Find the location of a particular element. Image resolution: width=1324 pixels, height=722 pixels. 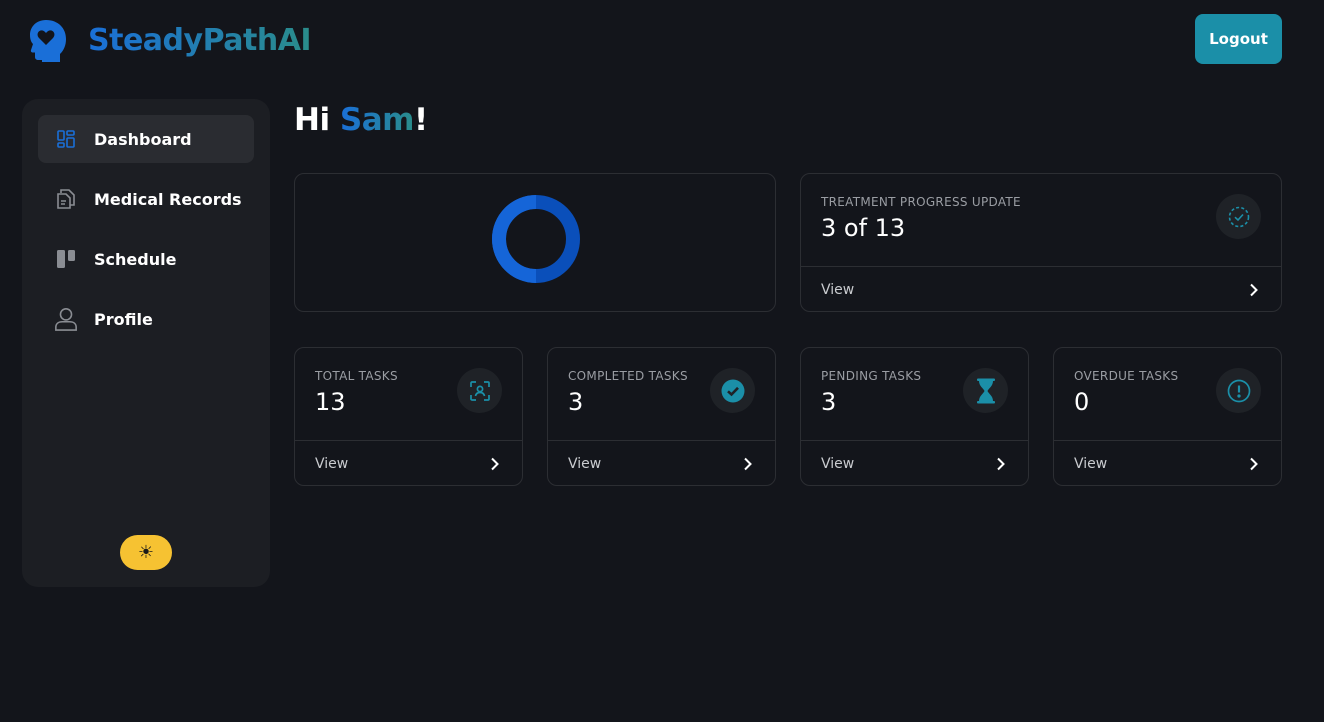

check-circle-icon is located at coordinates (732, 390).